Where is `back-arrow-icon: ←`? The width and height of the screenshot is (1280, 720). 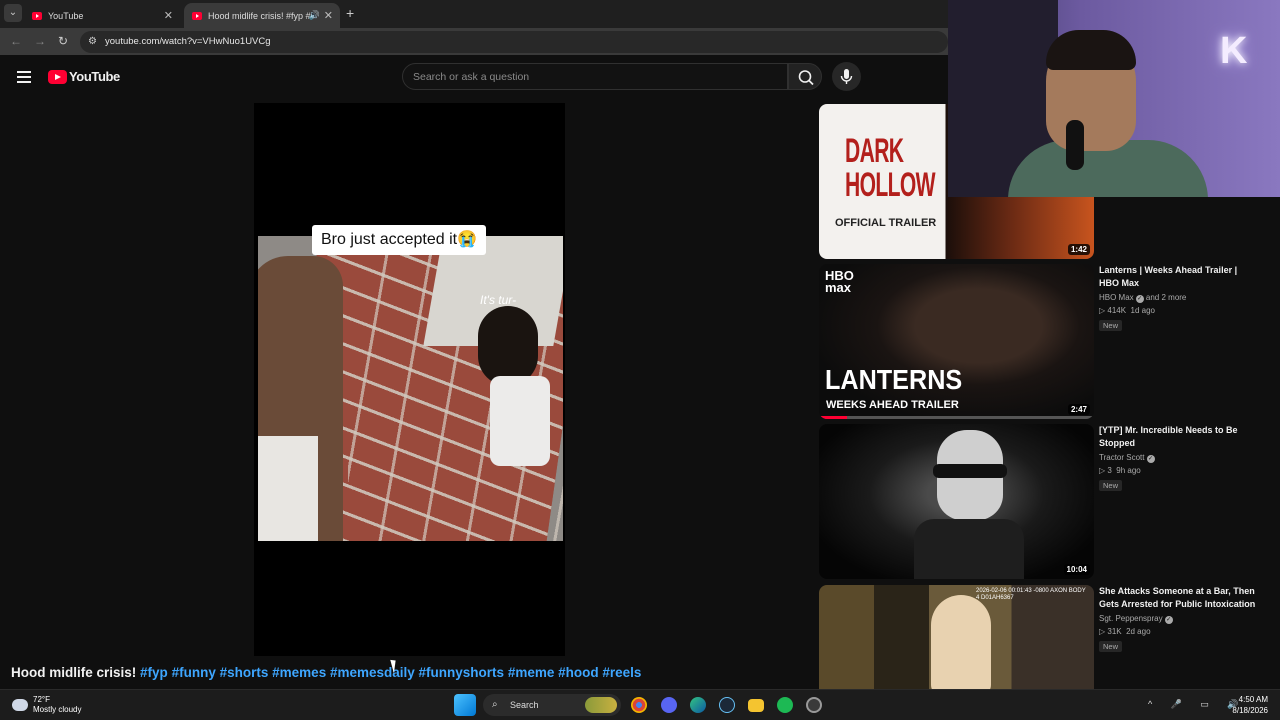
back-arrow-icon: ← is located at coordinates (16, 41).